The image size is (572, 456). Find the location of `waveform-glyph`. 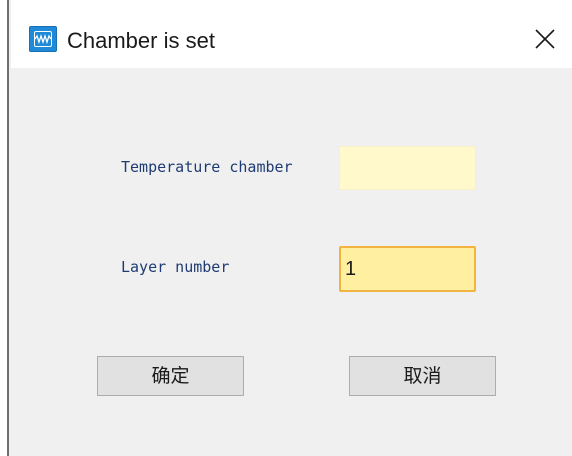

waveform-glyph is located at coordinates (43, 39).